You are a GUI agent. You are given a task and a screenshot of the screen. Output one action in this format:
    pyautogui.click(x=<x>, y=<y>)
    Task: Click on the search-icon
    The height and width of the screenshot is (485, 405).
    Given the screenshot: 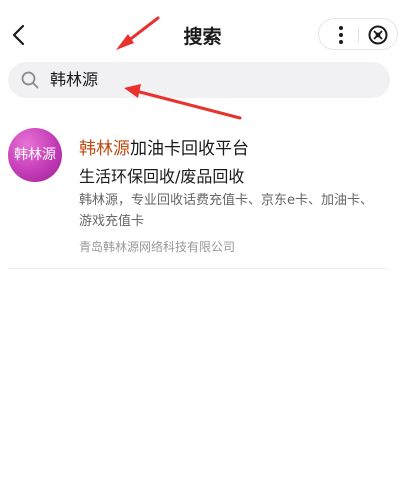 What is the action you would take?
    pyautogui.click(x=30, y=80)
    